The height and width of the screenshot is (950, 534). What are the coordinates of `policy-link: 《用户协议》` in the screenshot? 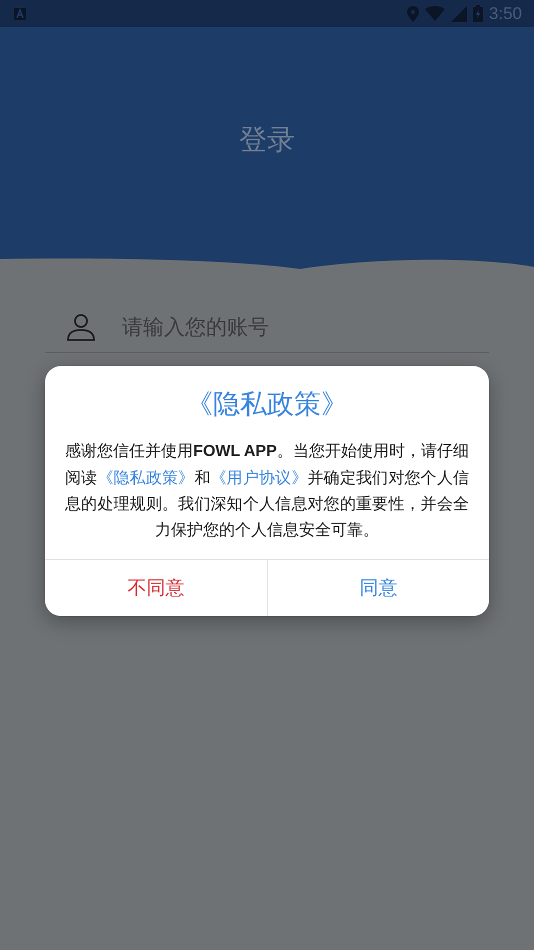 It's located at (259, 477).